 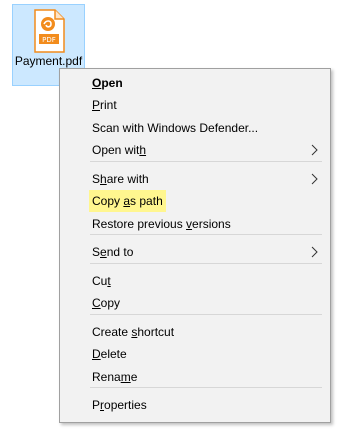 What do you see at coordinates (101, 281) in the screenshot?
I see `menu-item-label: Cut` at bounding box center [101, 281].